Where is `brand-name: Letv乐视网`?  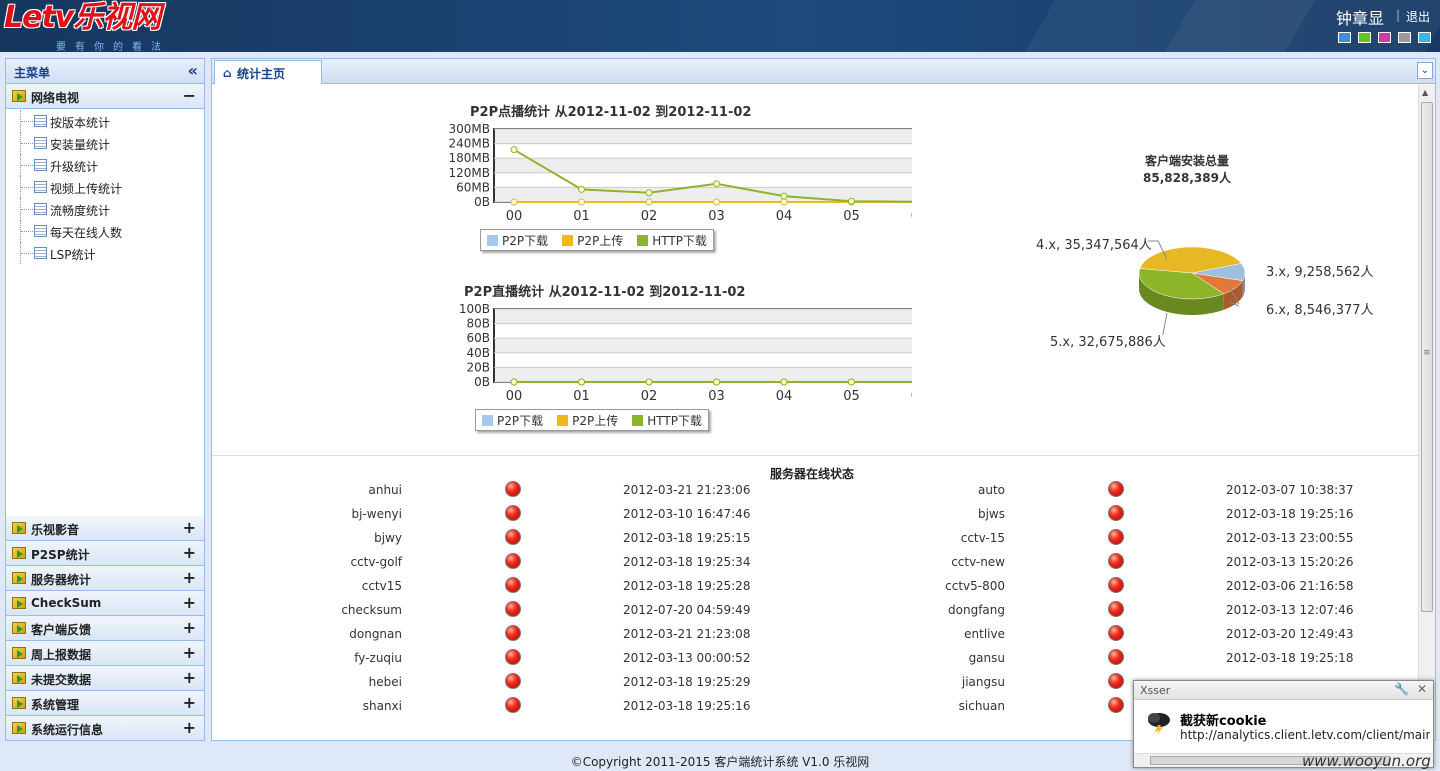 brand-name: Letv乐视网 is located at coordinates (82, 17).